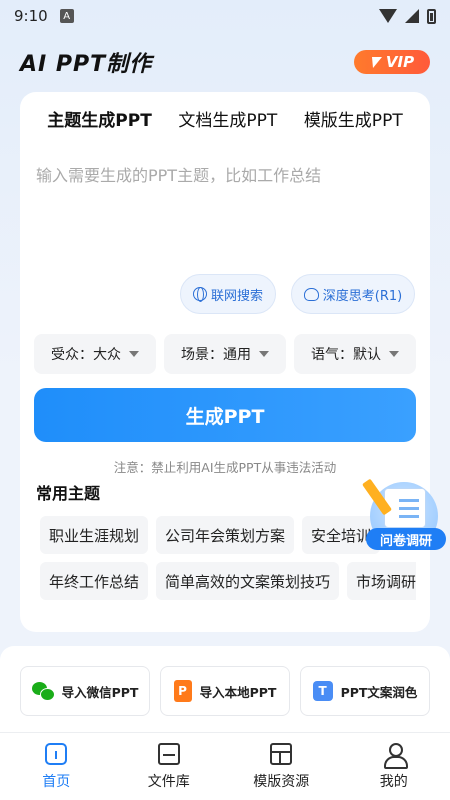  I want to click on tab-document-ppt: 文档生成PPT, so click(227, 121).